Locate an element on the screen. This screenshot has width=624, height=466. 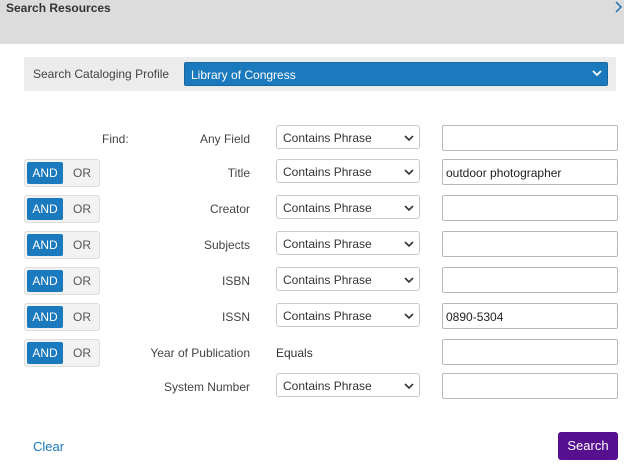
search-term-value: outdoor photographer is located at coordinates (504, 173).